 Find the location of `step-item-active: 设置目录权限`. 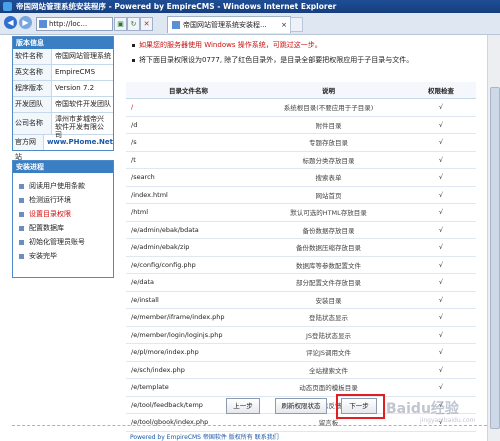

step-item-active: 设置目录权限 is located at coordinates (63, 214).